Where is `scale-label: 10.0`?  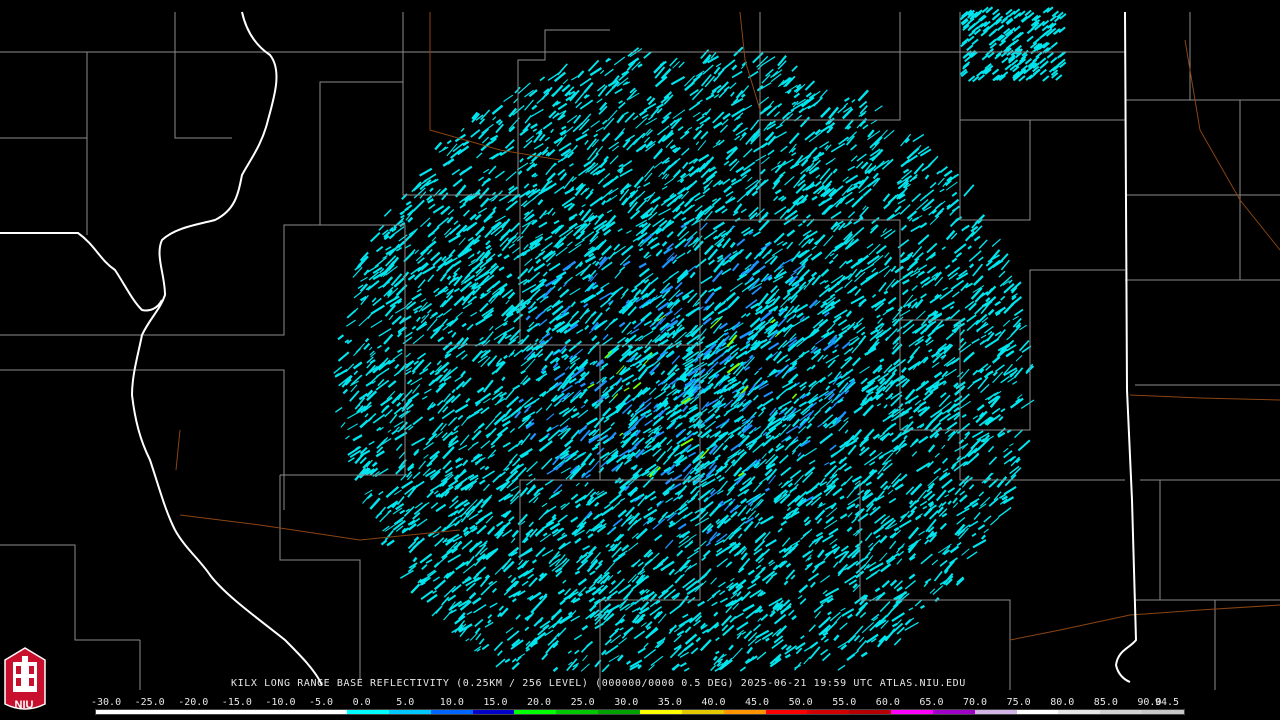
scale-label: 10.0 is located at coordinates (451, 702).